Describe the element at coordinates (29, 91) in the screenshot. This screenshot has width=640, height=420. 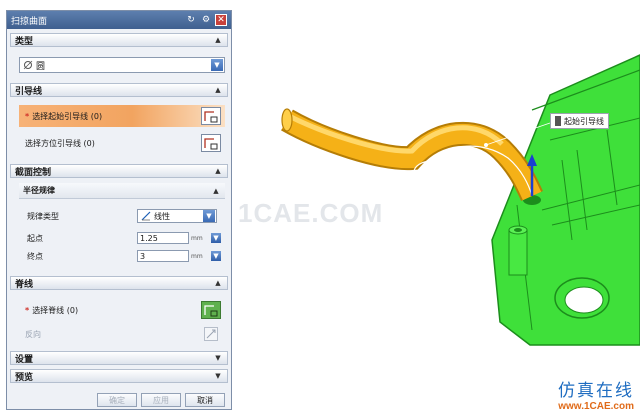
I see `section-guide-label: 引导线` at that location.